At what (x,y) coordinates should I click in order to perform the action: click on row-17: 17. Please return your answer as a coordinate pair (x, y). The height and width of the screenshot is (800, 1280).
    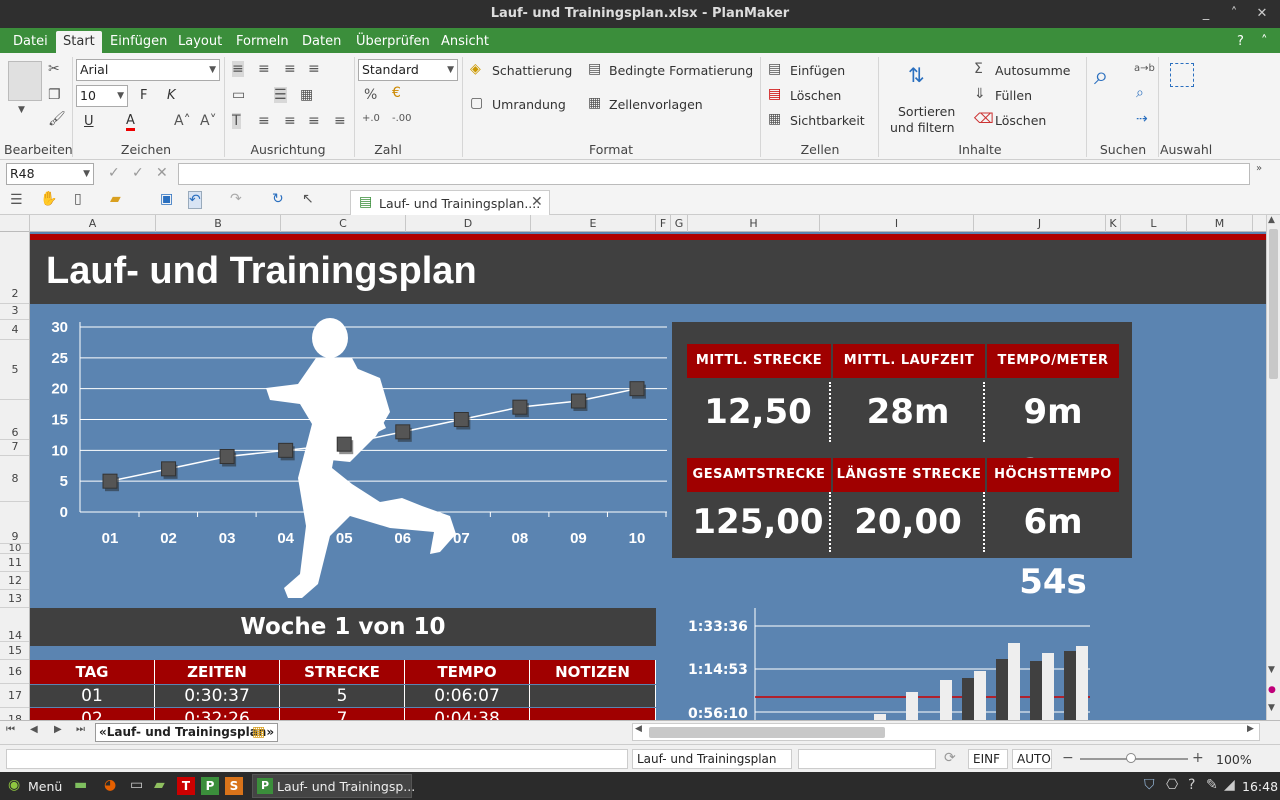
    Looking at the image, I should click on (14, 696).